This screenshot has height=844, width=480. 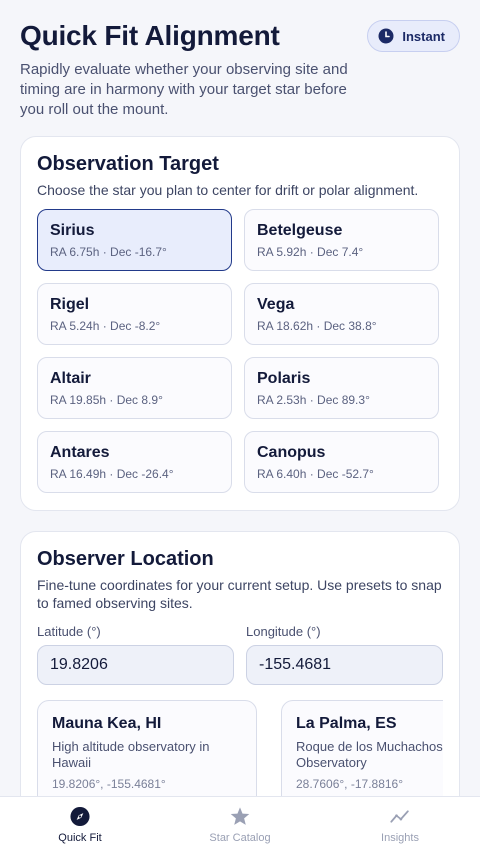 What do you see at coordinates (80, 816) in the screenshot?
I see `compass-icon` at bounding box center [80, 816].